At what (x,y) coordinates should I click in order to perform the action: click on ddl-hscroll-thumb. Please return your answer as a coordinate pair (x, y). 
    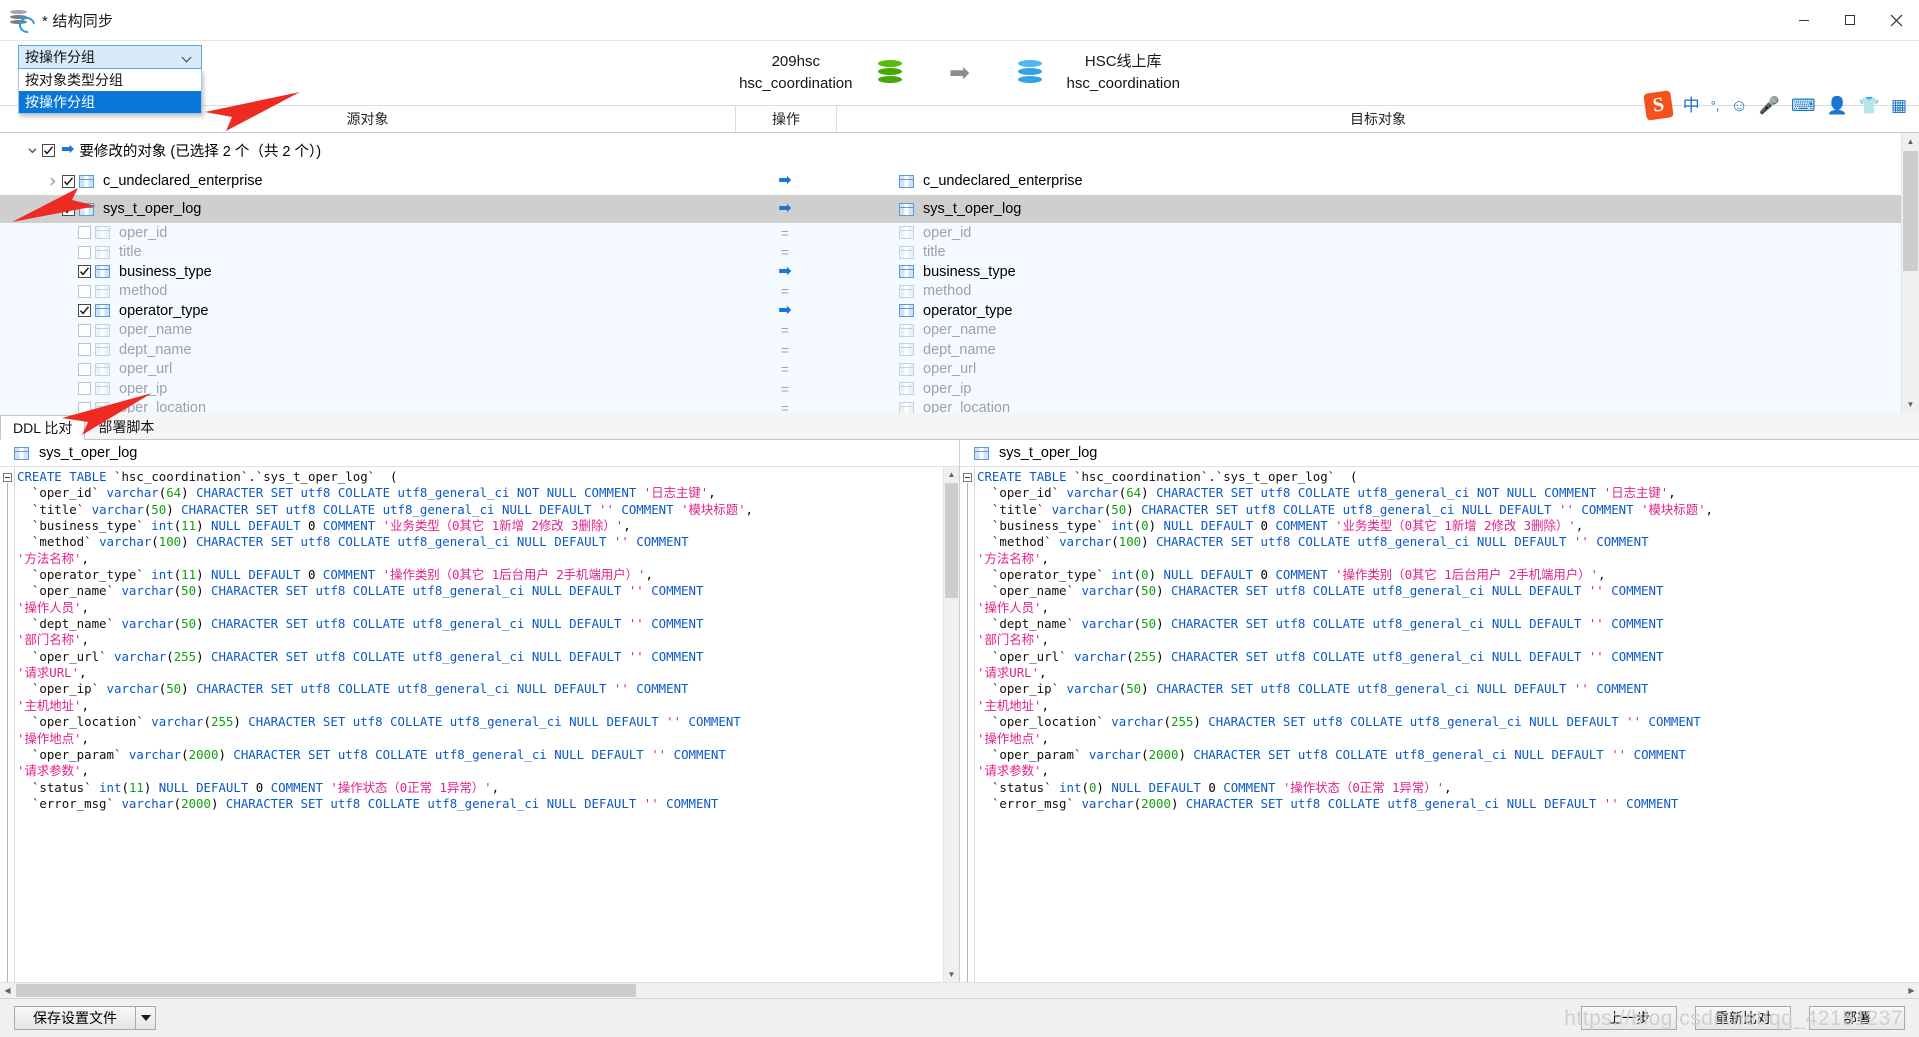
    Looking at the image, I should click on (326, 990).